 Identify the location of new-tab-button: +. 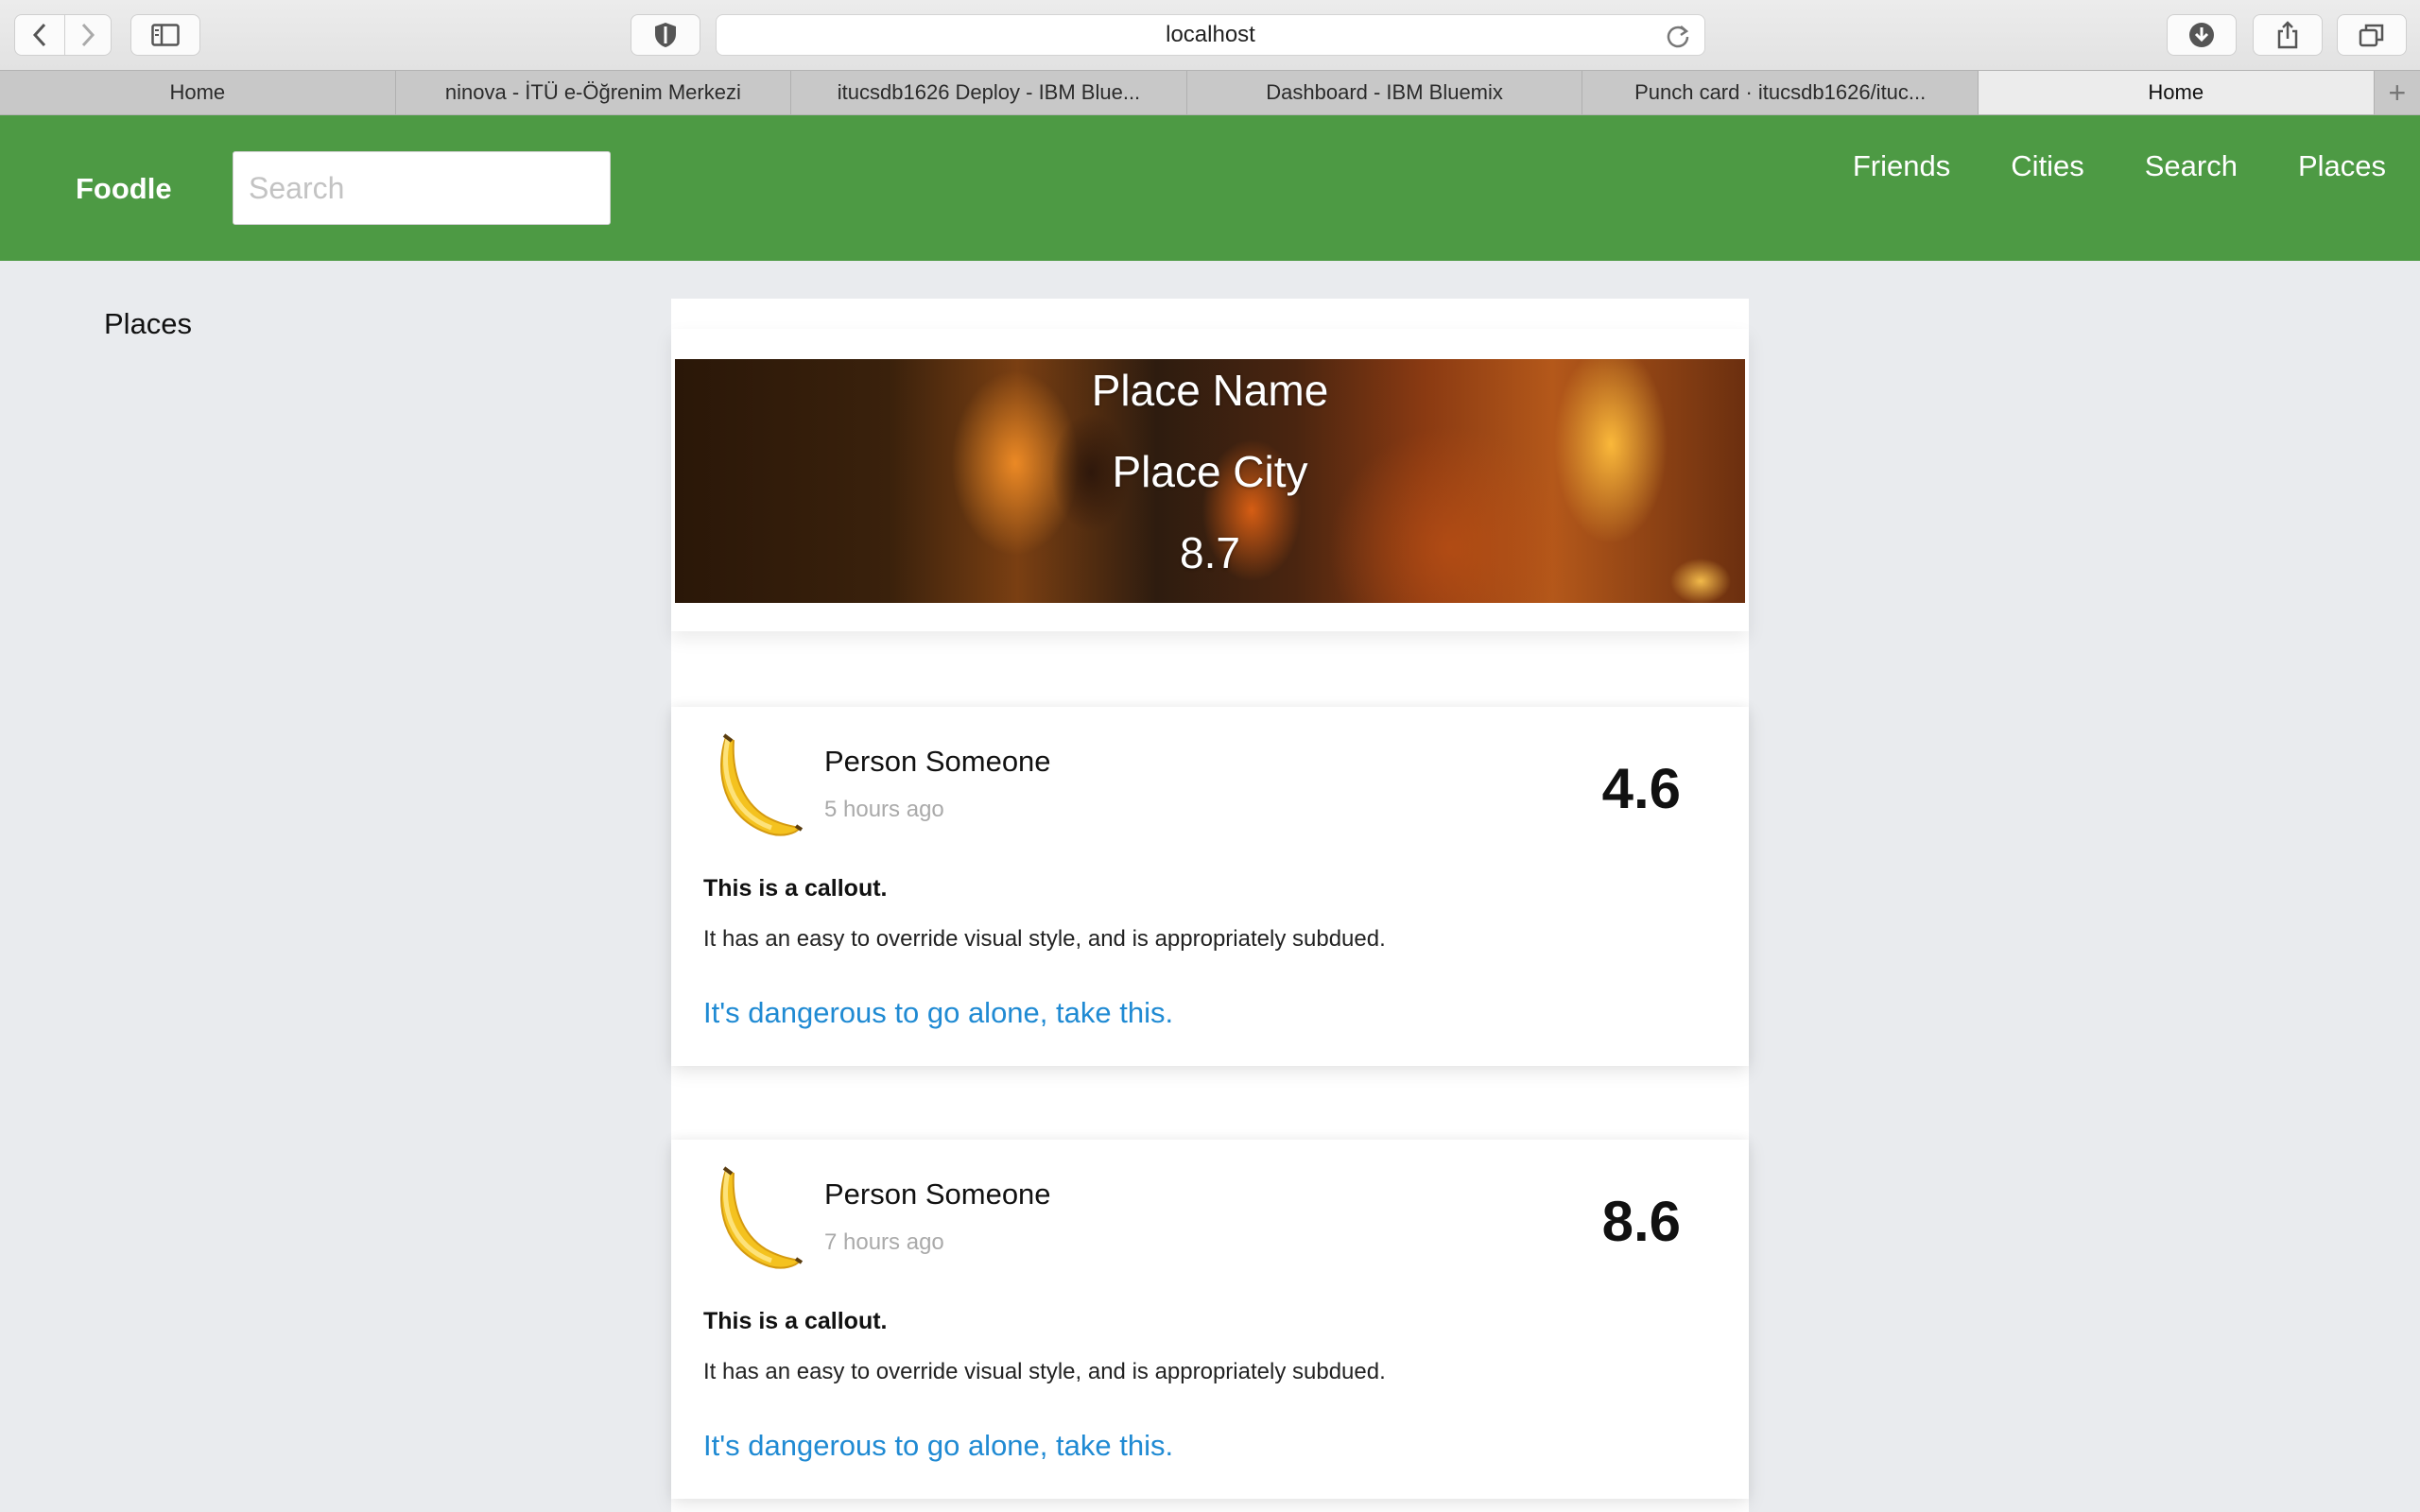
(2397, 92).